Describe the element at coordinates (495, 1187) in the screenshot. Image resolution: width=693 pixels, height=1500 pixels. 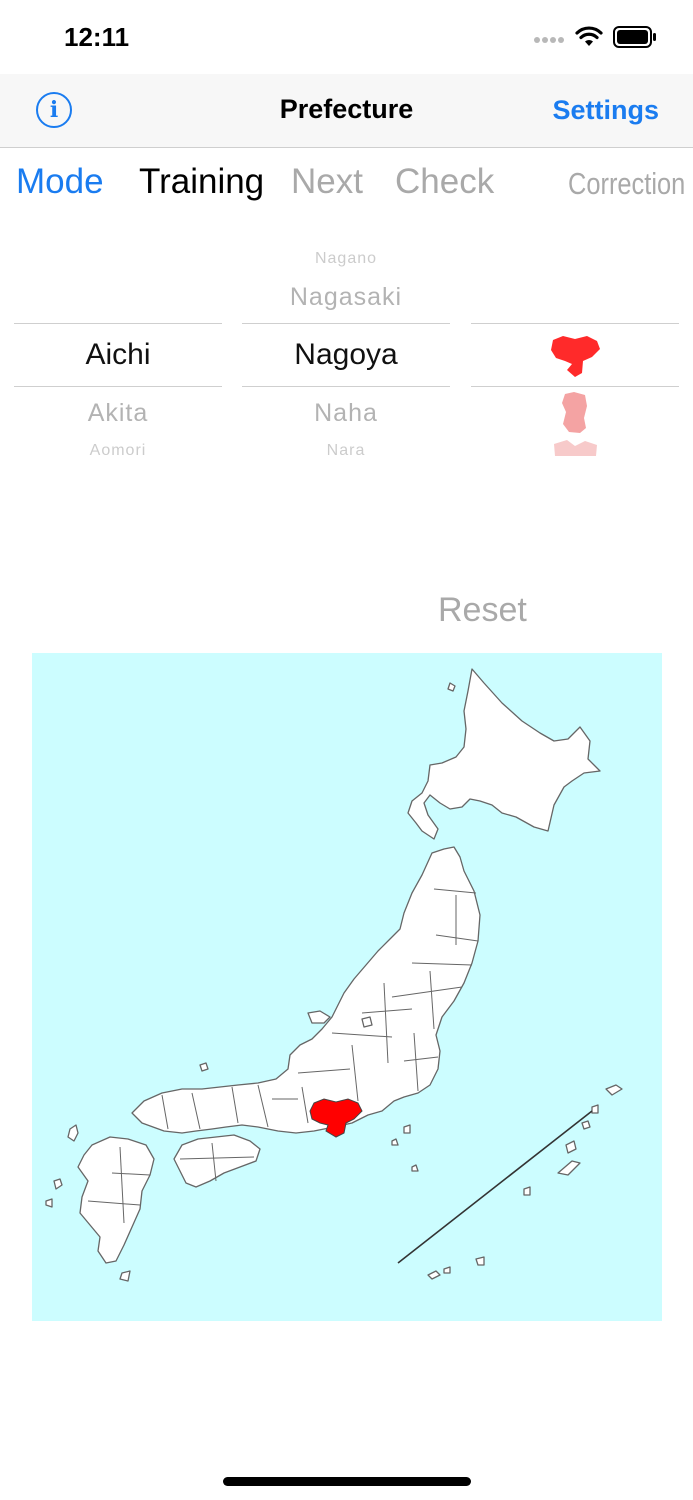
I see `okinawa-divider-line` at that location.